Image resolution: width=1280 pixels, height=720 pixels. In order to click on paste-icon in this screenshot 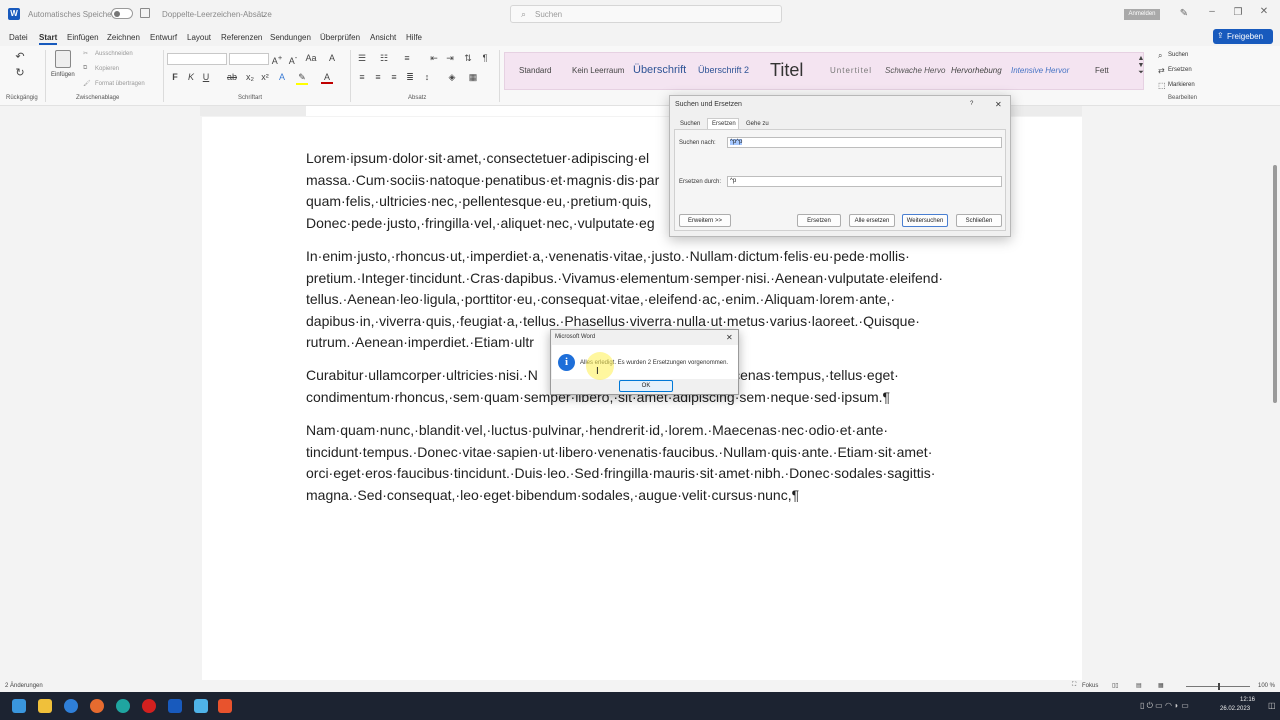, I will do `click(63, 59)`.